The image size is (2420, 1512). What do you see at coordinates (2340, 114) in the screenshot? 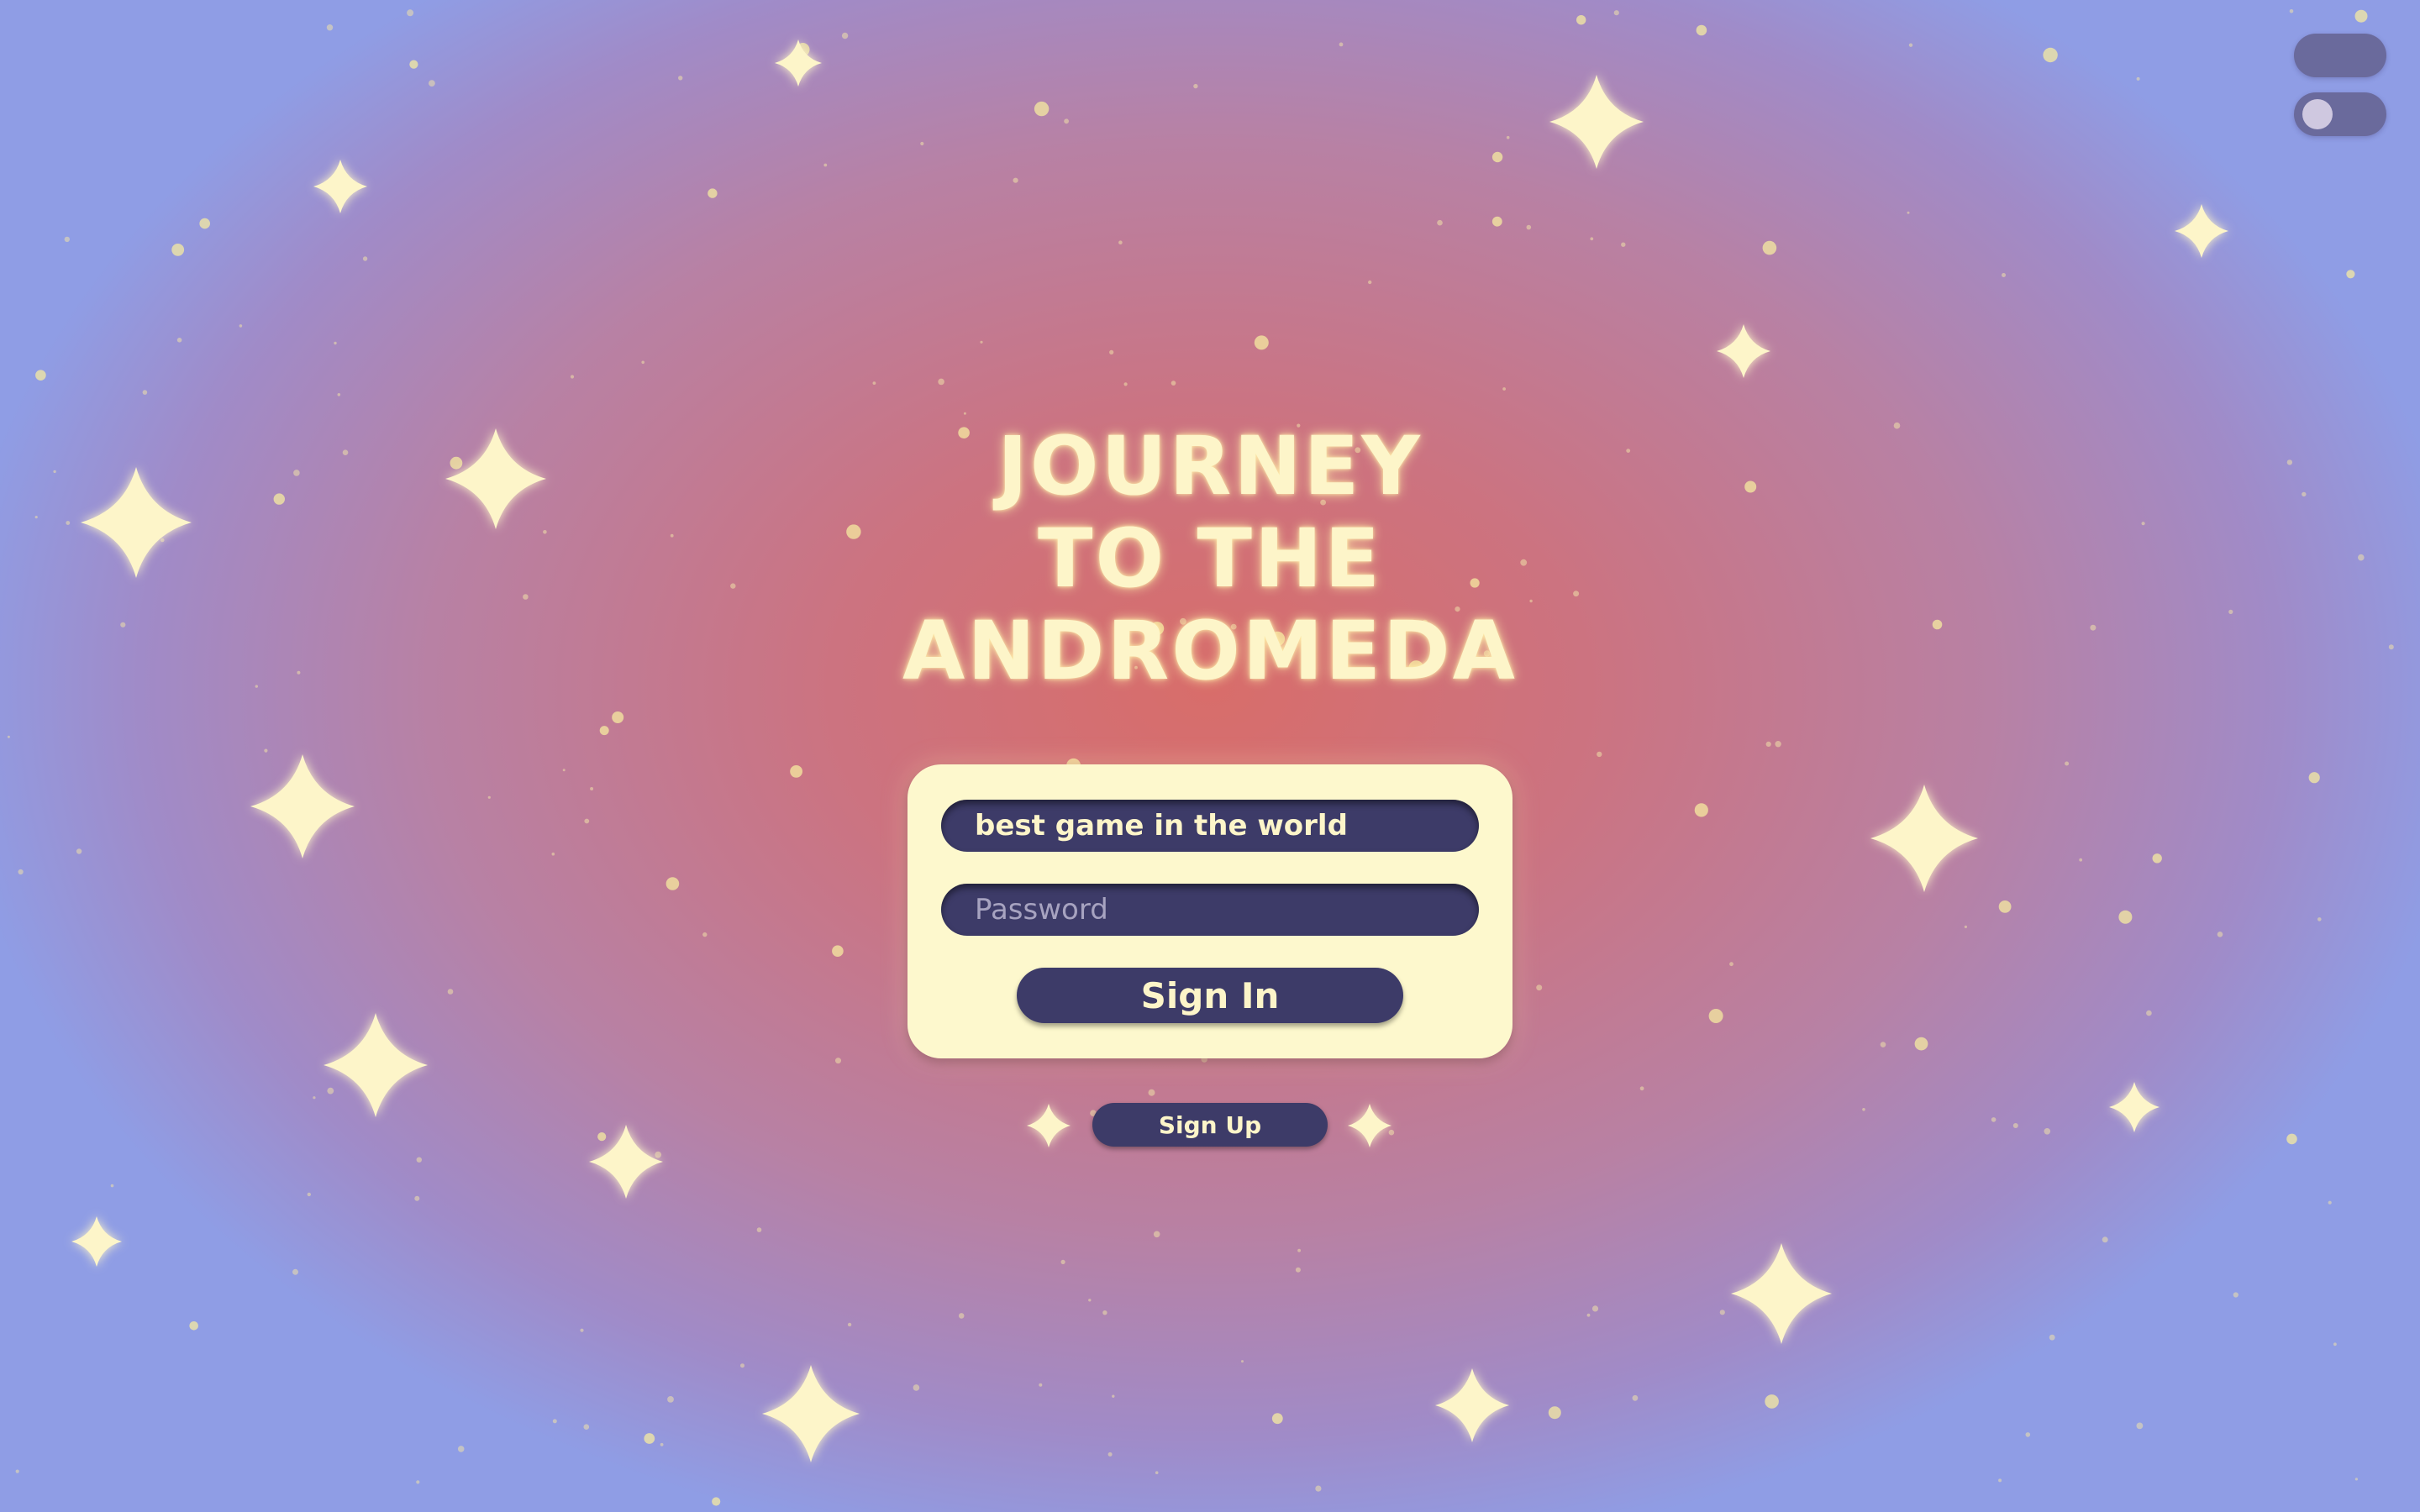
I see `sound-toggle` at bounding box center [2340, 114].